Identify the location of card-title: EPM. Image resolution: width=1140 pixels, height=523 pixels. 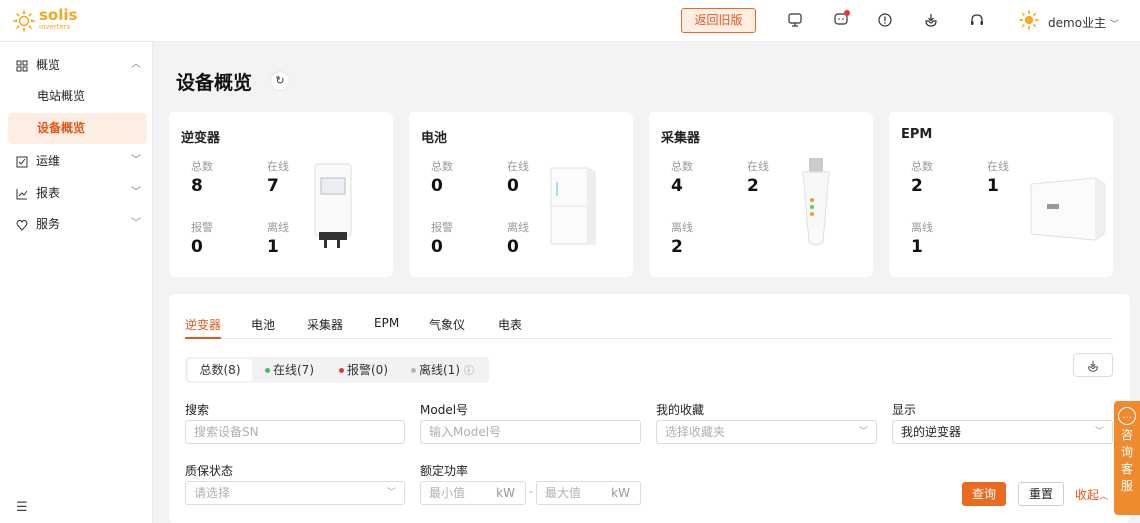
(917, 134).